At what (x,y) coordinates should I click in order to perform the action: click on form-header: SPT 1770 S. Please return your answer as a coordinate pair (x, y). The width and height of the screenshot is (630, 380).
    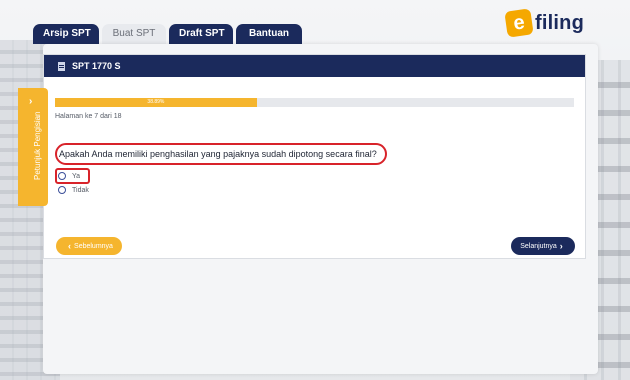
    Looking at the image, I should click on (314, 66).